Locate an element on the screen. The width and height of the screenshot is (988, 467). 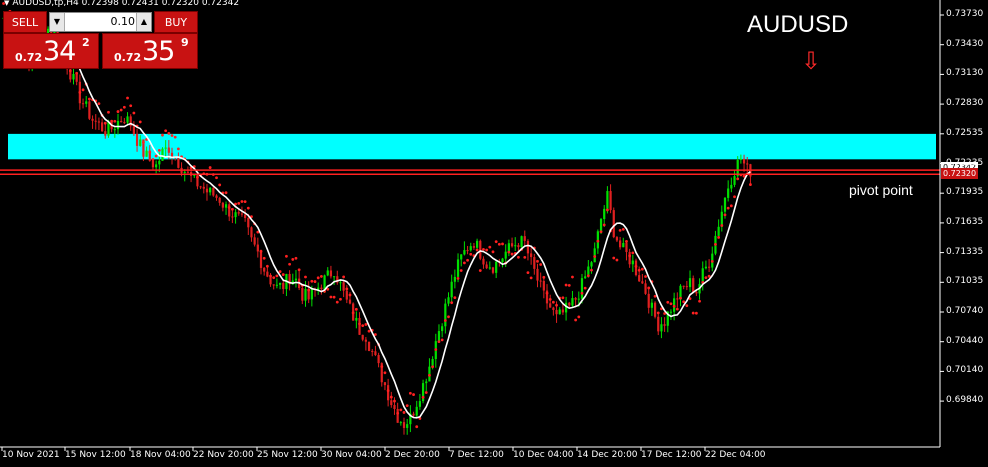
sell-button: SELL is located at coordinates (25, 22).